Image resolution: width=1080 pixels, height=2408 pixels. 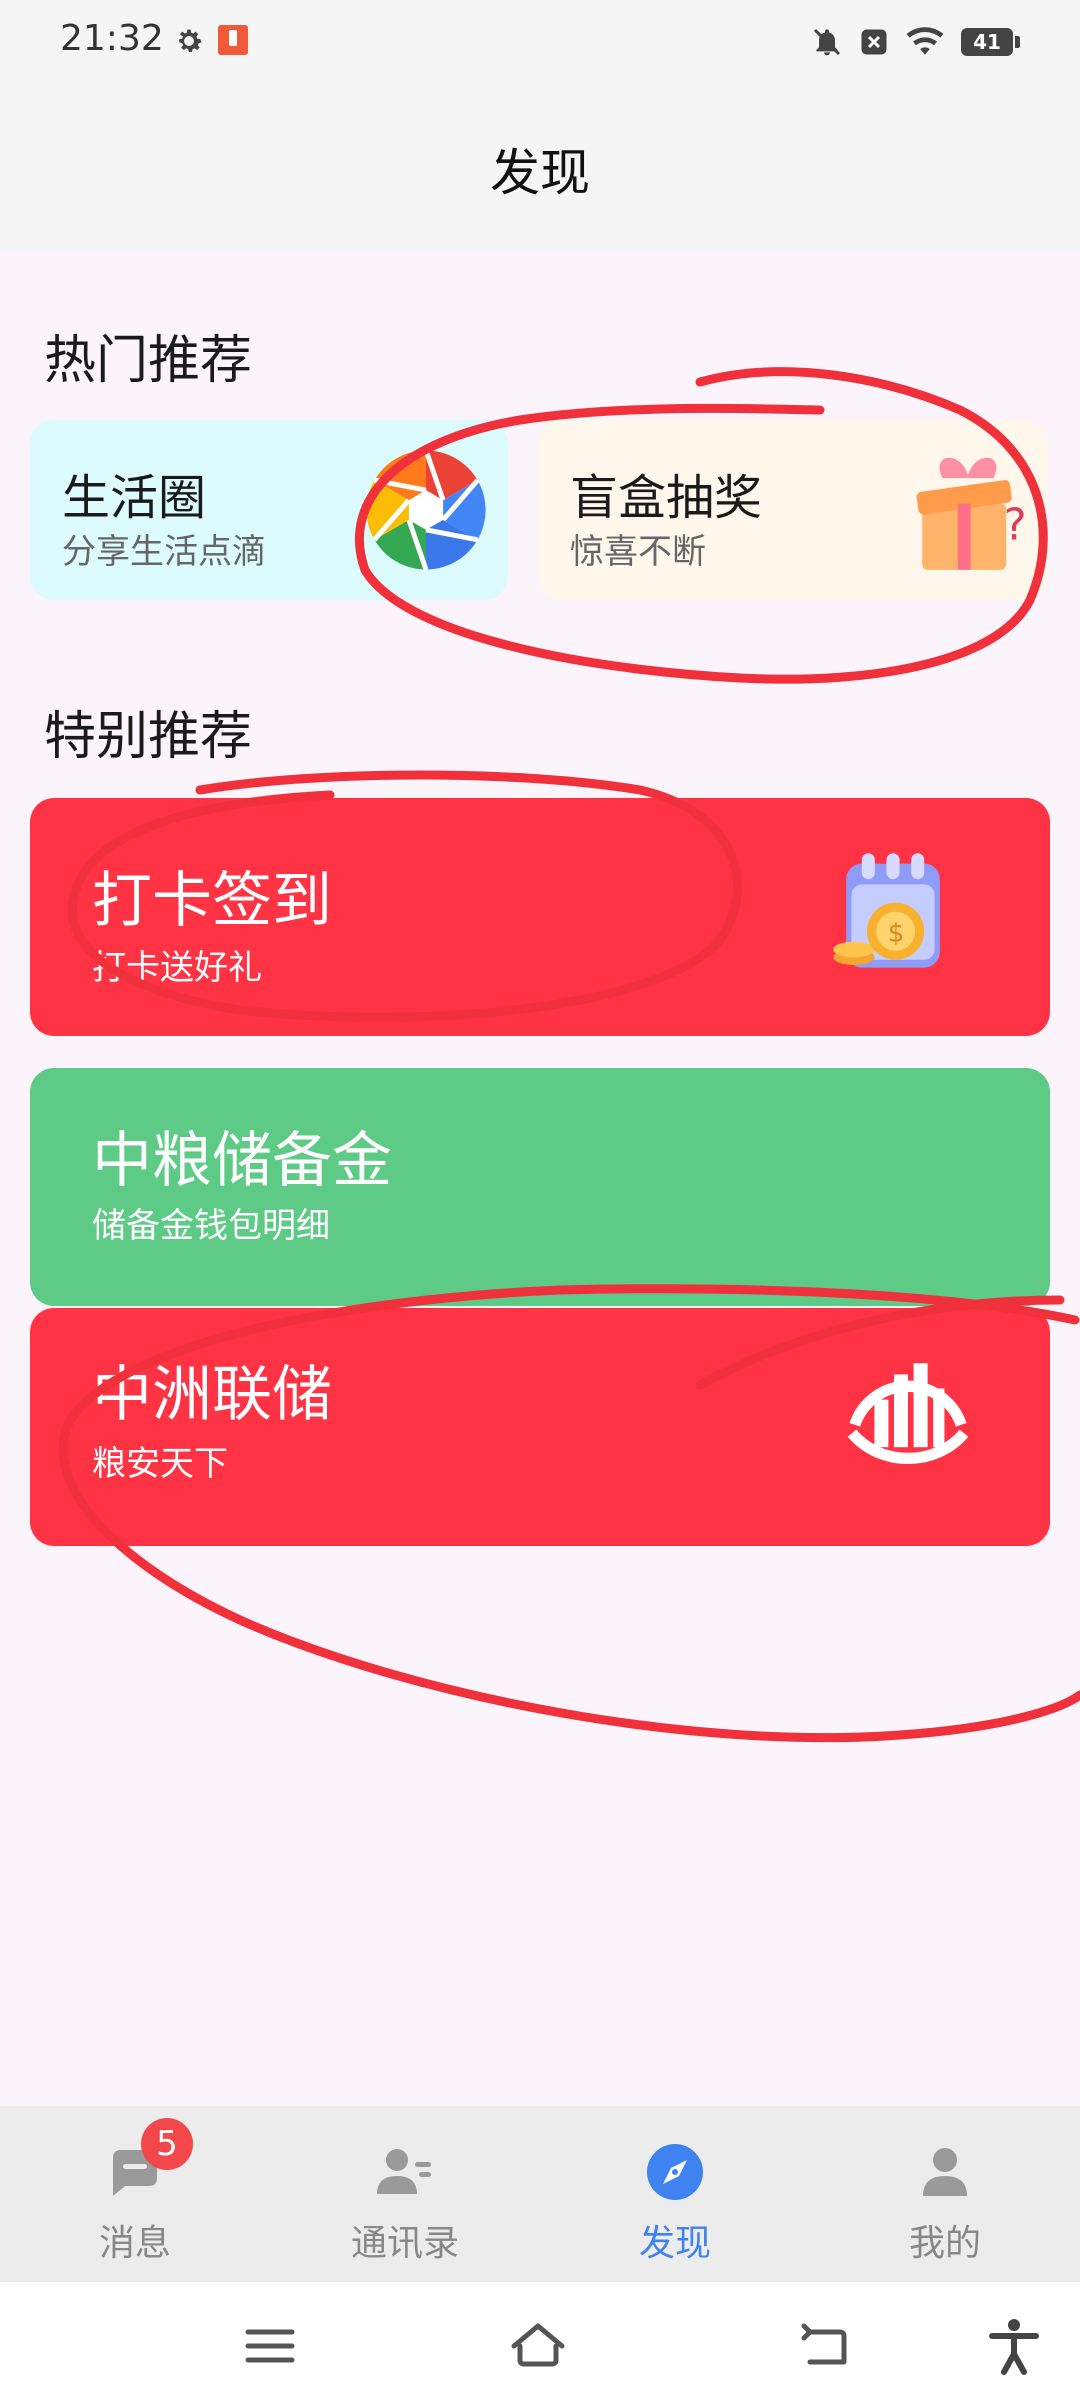 I want to click on tab-discover-label: 发现, so click(x=674, y=2243).